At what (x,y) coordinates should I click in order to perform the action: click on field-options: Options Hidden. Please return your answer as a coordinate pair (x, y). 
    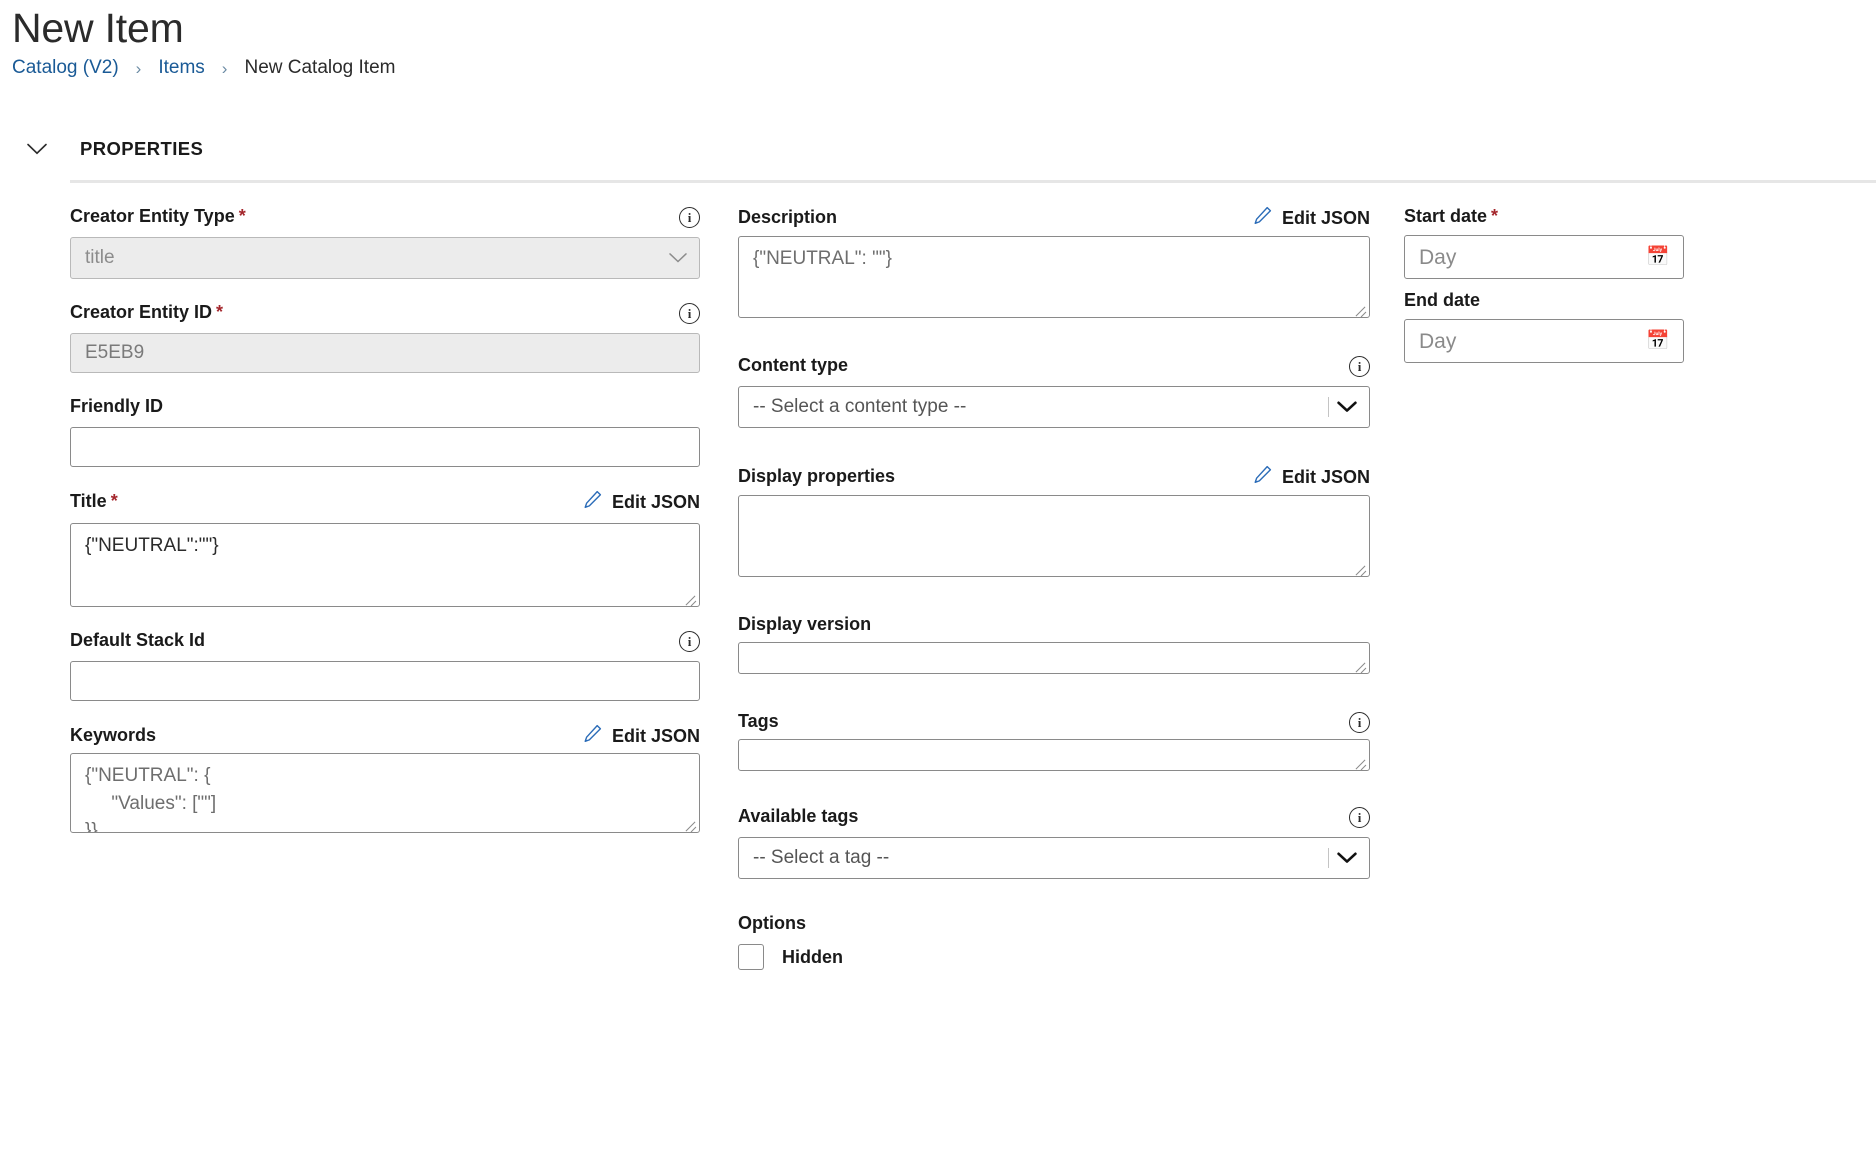
    Looking at the image, I should click on (1054, 942).